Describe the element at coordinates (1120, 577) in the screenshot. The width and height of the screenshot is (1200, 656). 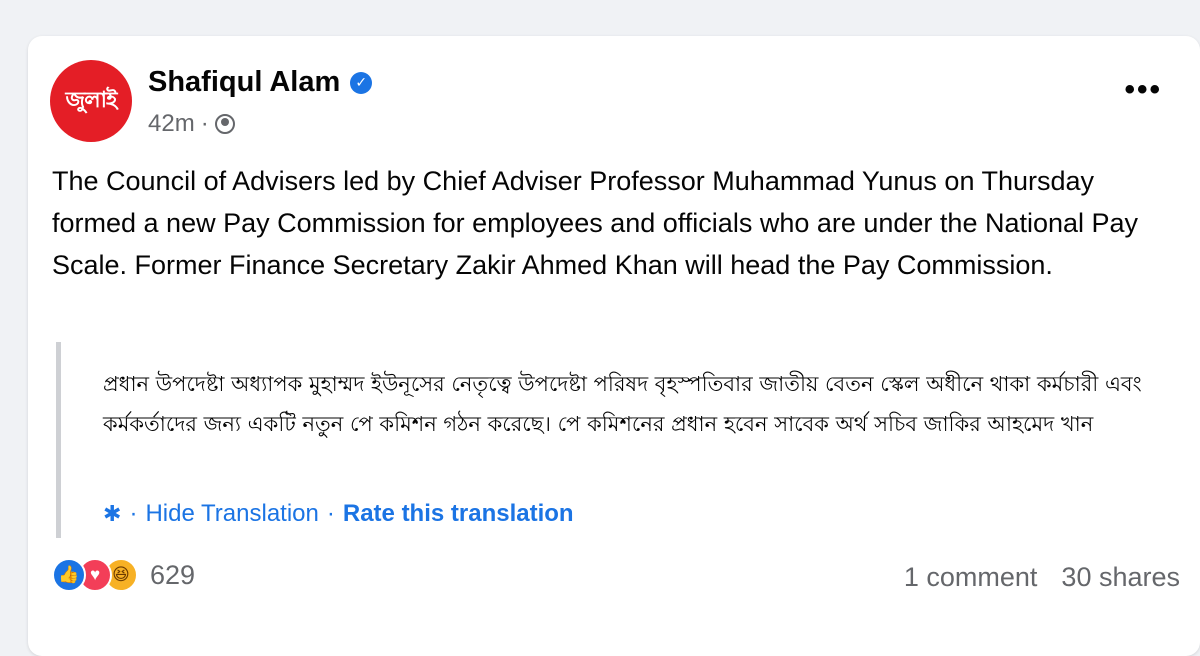
I see `shares-count: 30 shares` at that location.